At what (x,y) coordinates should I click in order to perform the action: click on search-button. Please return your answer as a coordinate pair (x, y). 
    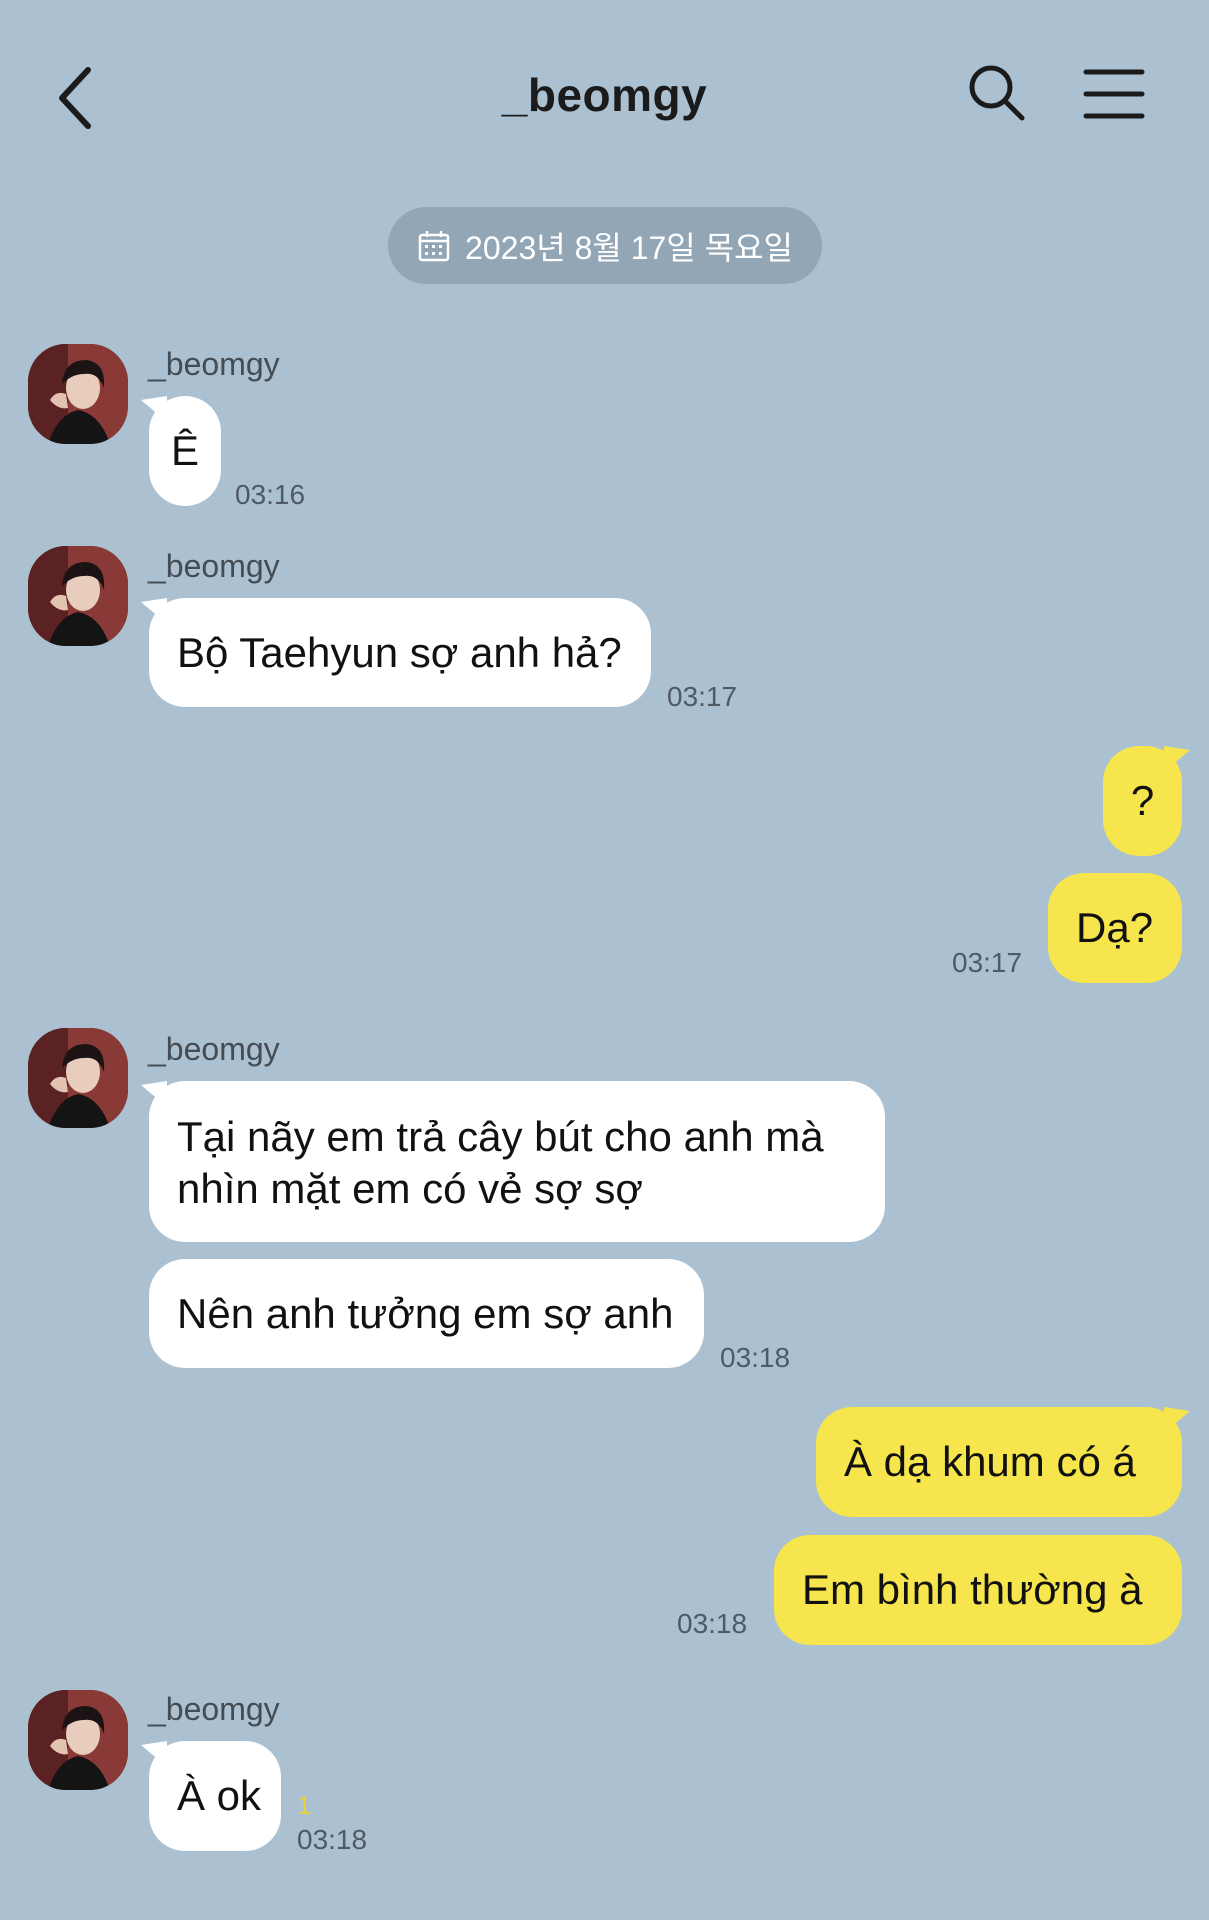
    Looking at the image, I should click on (997, 93).